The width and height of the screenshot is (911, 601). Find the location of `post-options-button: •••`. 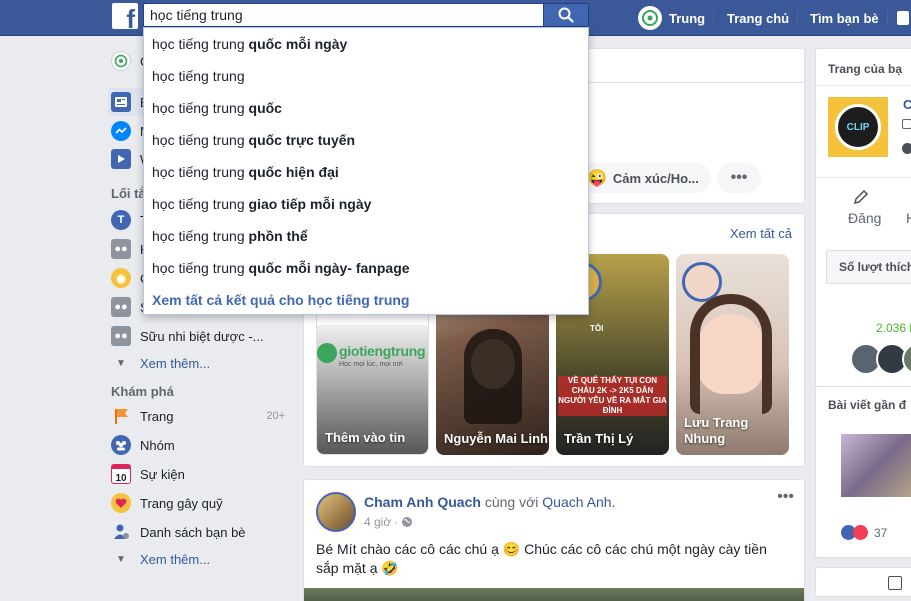

post-options-button: ••• is located at coordinates (785, 497).